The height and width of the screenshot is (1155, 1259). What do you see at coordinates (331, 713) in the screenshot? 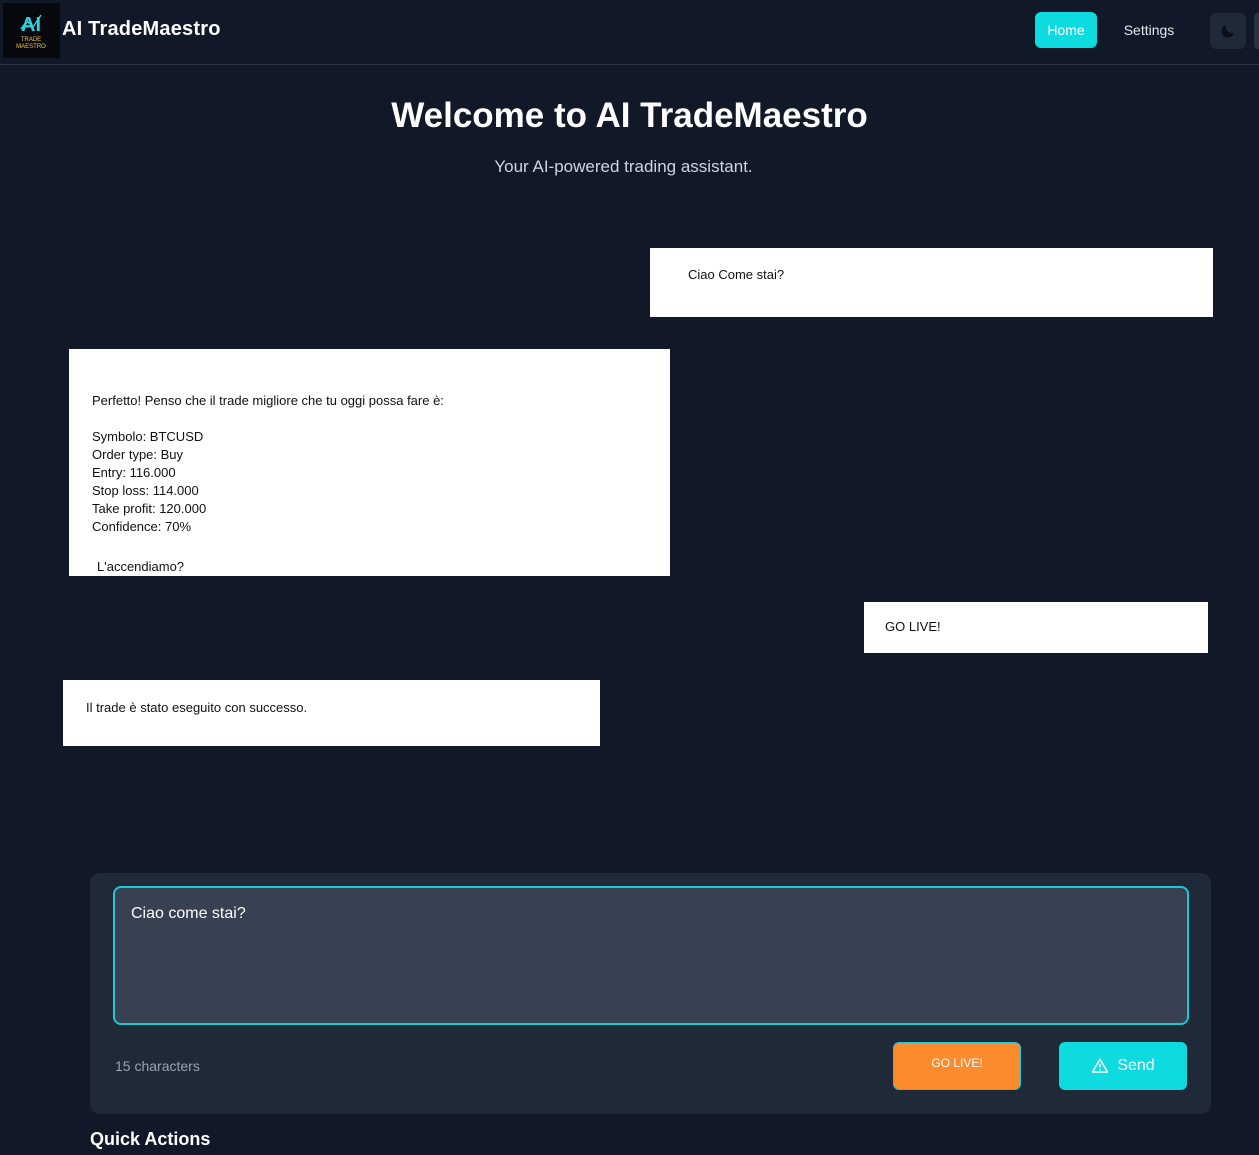
I see `assistant-message: Il trade è stato eseguito con successo.` at bounding box center [331, 713].